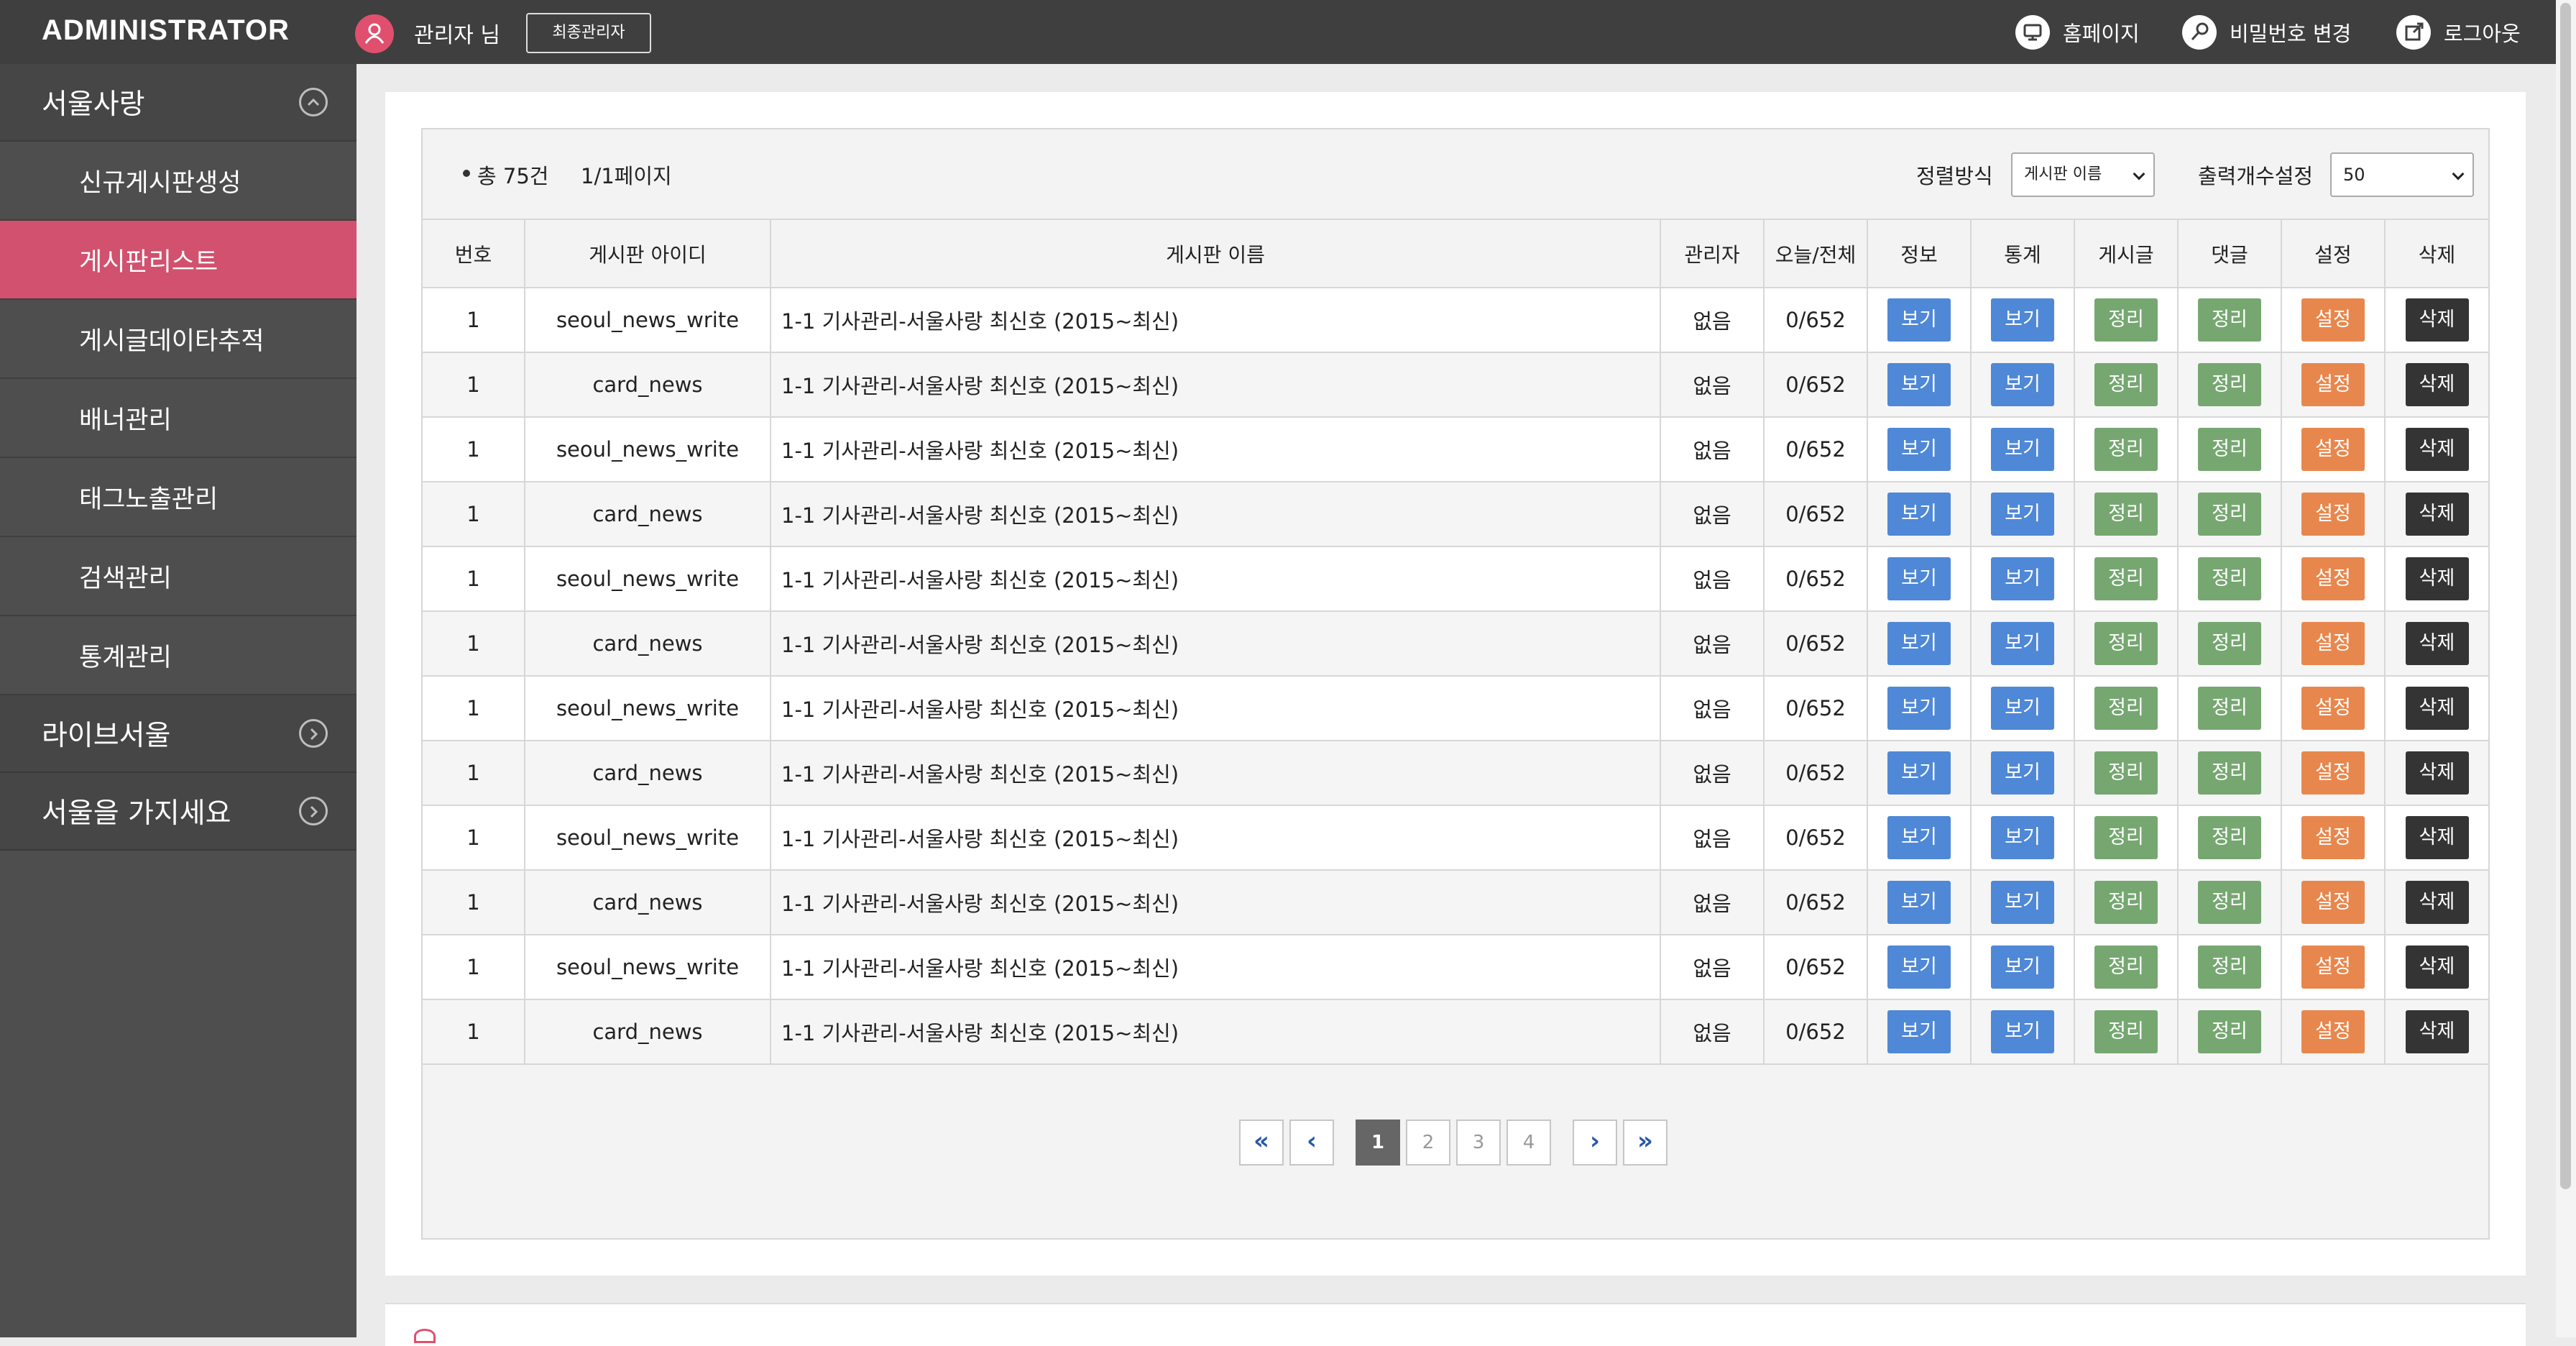  What do you see at coordinates (1645, 1143) in the screenshot?
I see `last-page-button: »` at bounding box center [1645, 1143].